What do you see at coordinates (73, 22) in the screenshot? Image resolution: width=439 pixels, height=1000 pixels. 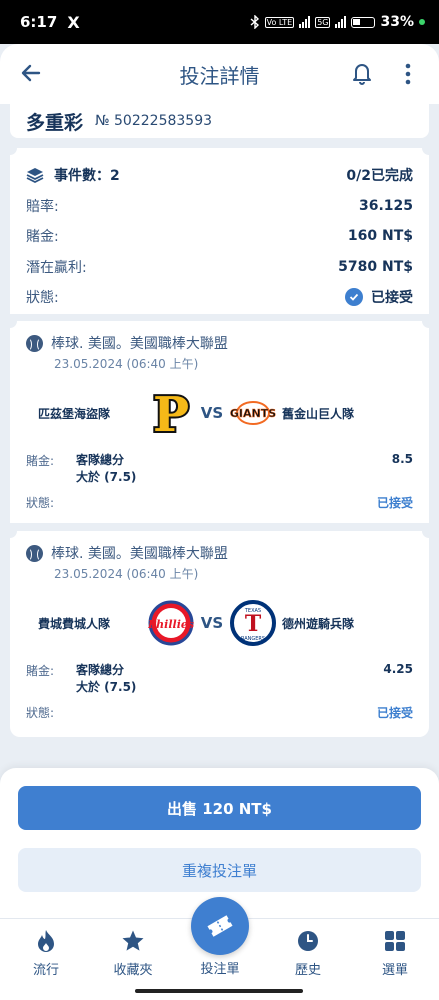 I see `x-app-icon: X` at bounding box center [73, 22].